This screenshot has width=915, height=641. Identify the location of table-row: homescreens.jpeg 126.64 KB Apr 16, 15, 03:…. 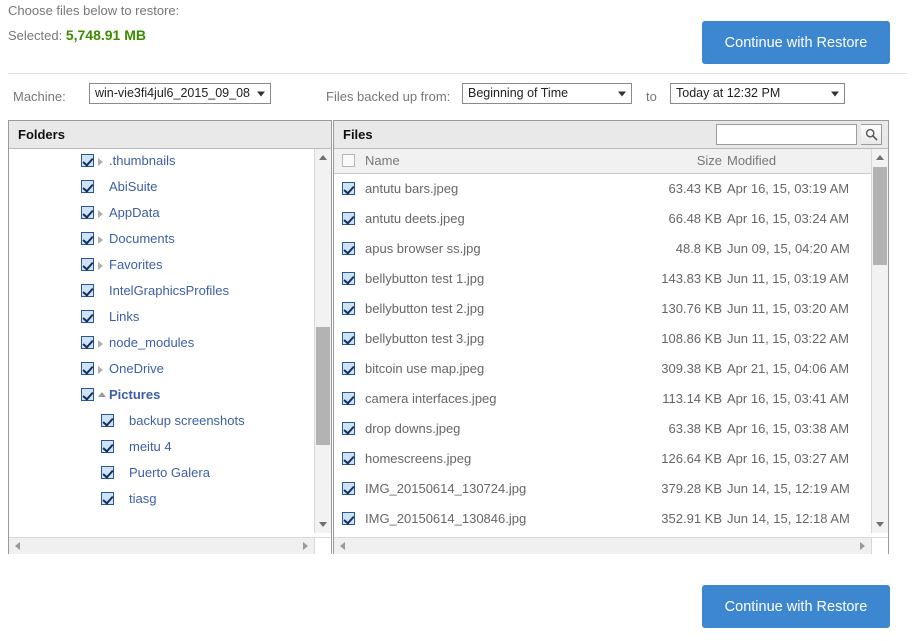
(602, 459).